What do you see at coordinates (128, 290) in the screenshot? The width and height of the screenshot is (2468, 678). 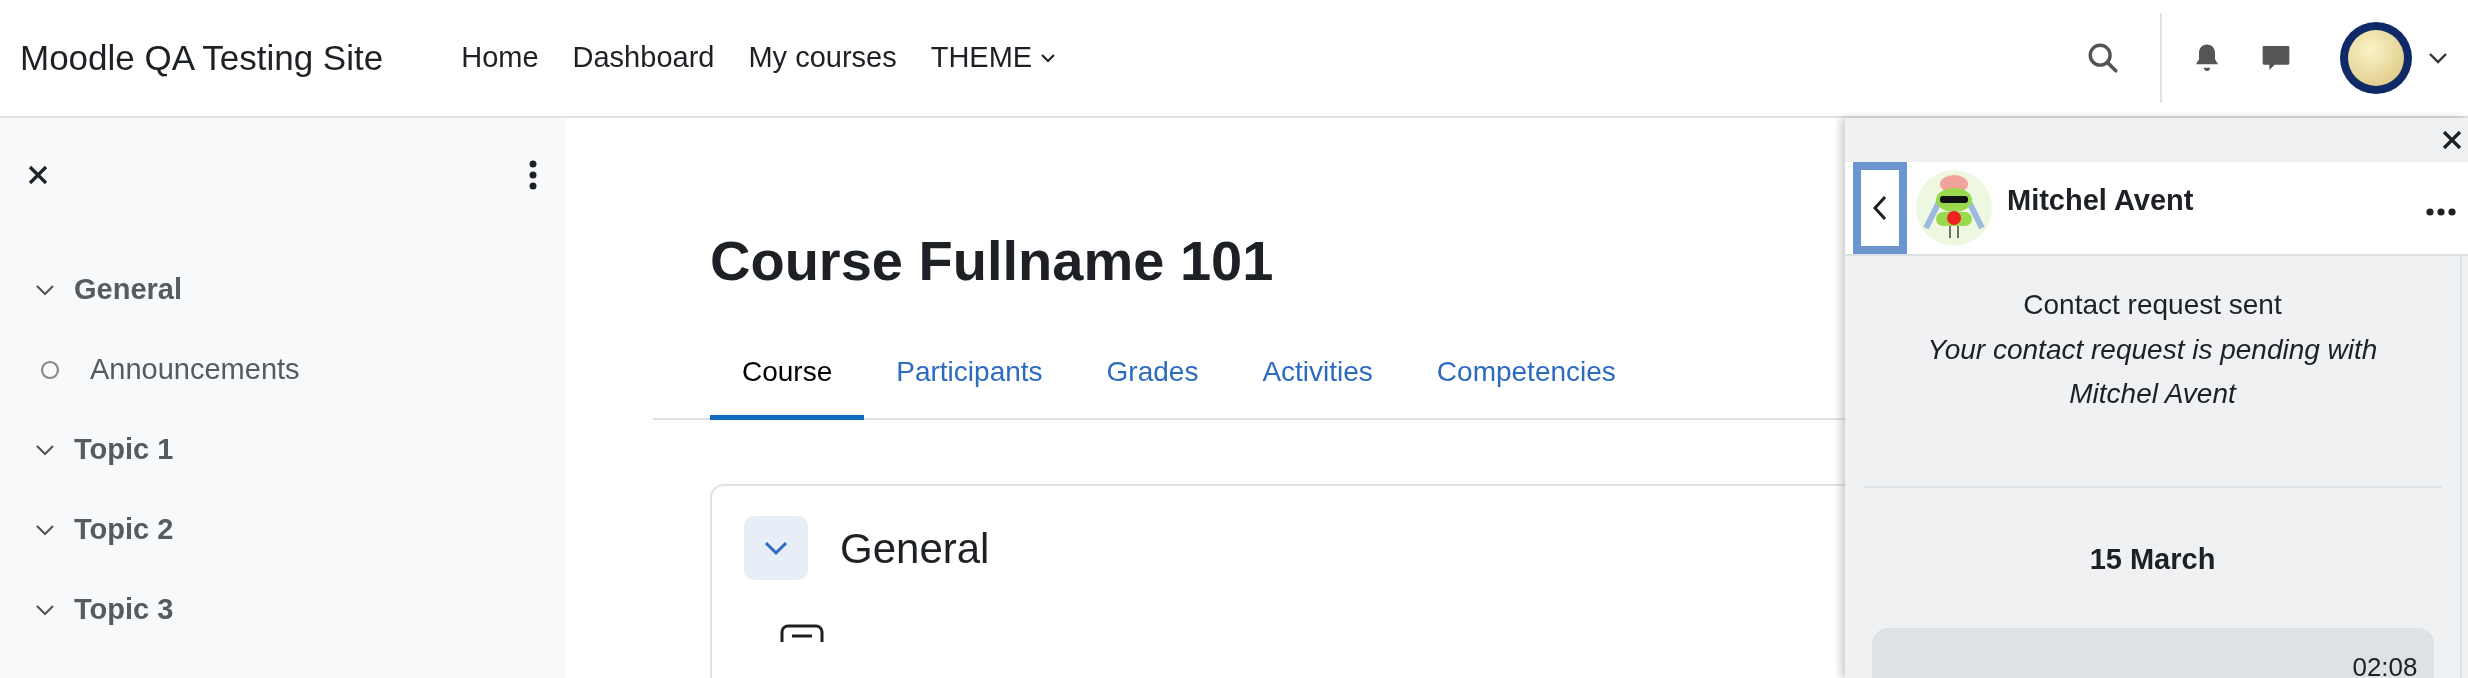 I see `section-link: General` at bounding box center [128, 290].